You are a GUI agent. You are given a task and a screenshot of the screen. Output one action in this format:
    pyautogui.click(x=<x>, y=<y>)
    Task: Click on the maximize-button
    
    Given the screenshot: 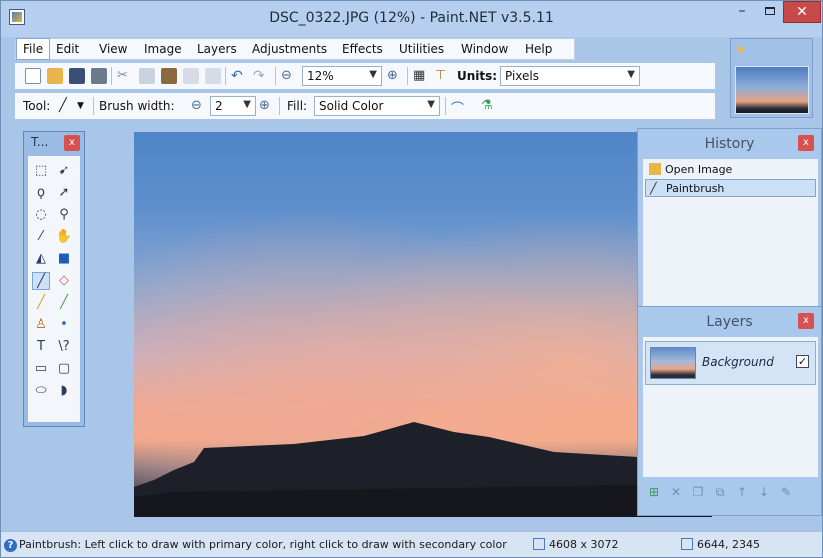 What is the action you would take?
    pyautogui.click(x=770, y=12)
    